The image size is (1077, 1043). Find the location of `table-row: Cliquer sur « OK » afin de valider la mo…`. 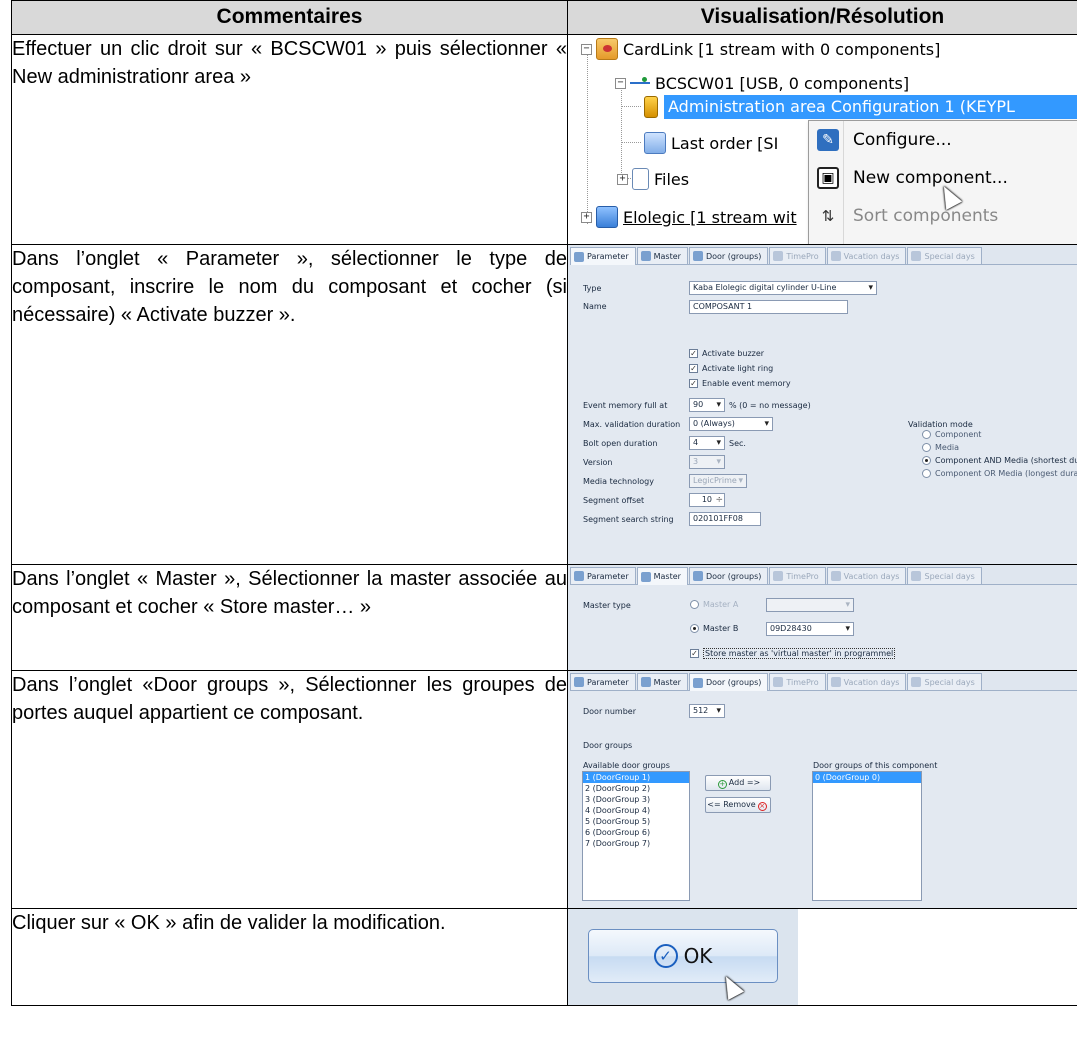

table-row: Cliquer sur « OK » afin de valider la mo… is located at coordinates (544, 957).